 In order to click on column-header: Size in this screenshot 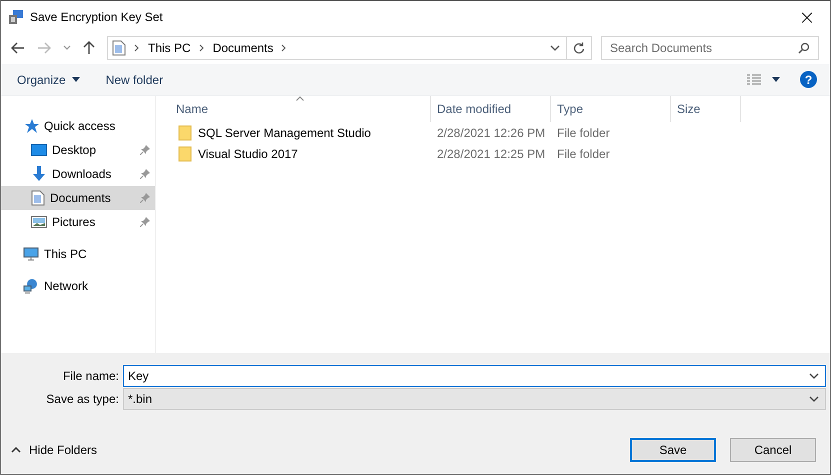, I will do `click(706, 109)`.